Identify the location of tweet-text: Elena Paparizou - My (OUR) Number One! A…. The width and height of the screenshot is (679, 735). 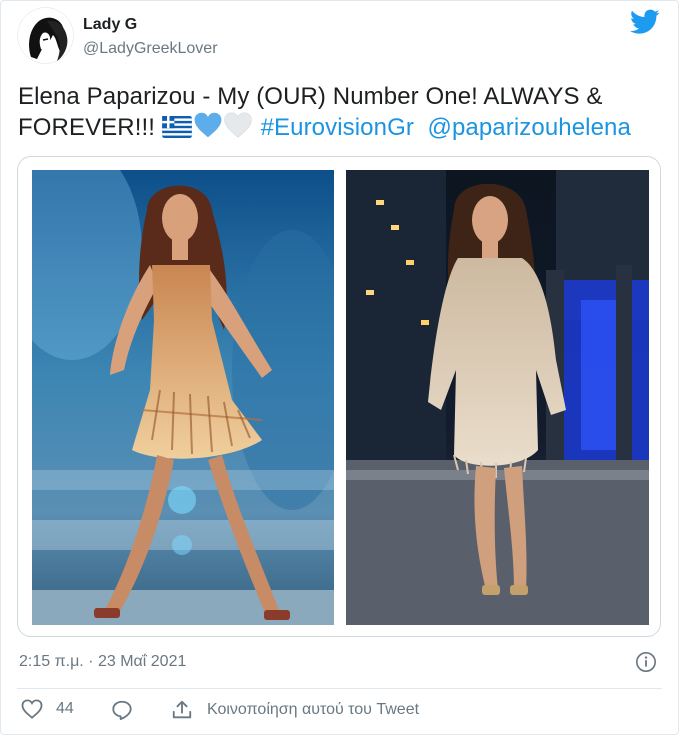
(338, 113).